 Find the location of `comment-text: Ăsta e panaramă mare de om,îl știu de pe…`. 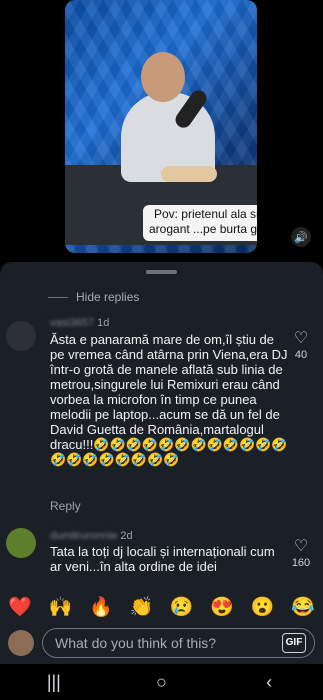

comment-text: Ăsta e panaramă mare de om,îl știu de pe… is located at coordinates (171, 399).